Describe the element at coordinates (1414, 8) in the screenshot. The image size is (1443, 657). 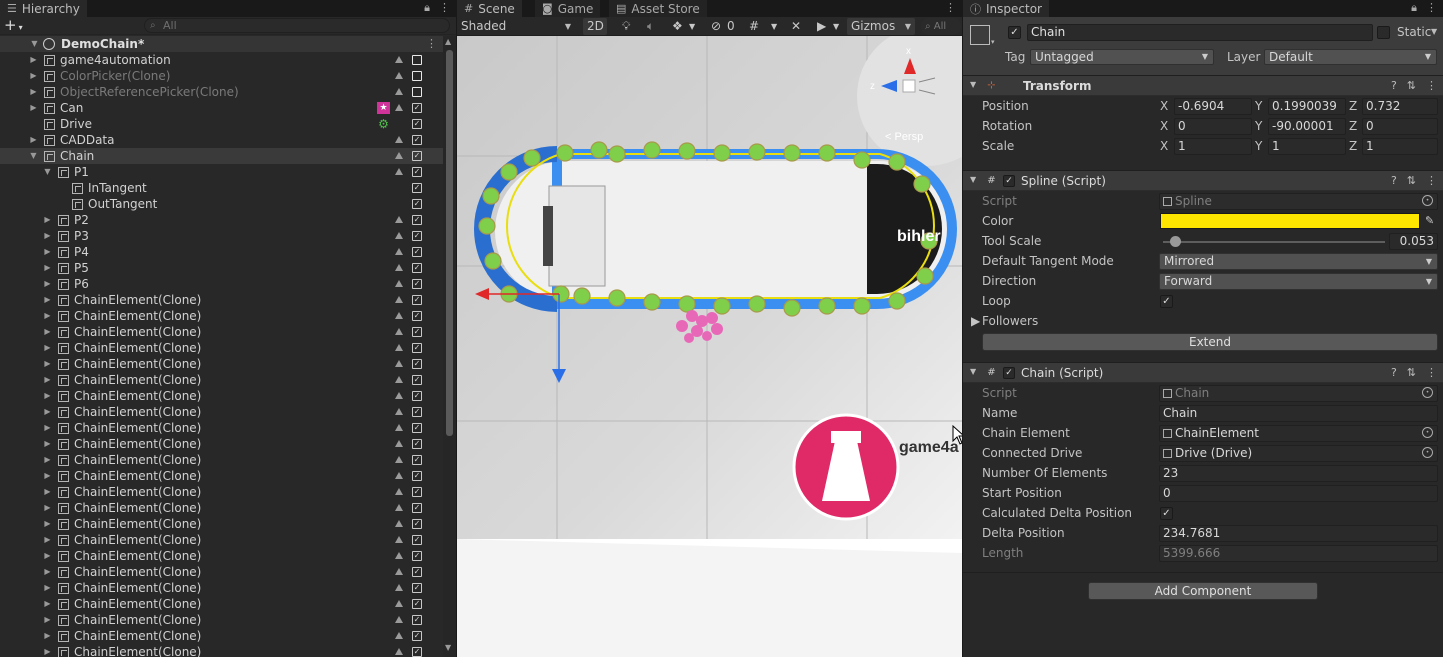
I see `lock-icon: 🔒︎` at that location.